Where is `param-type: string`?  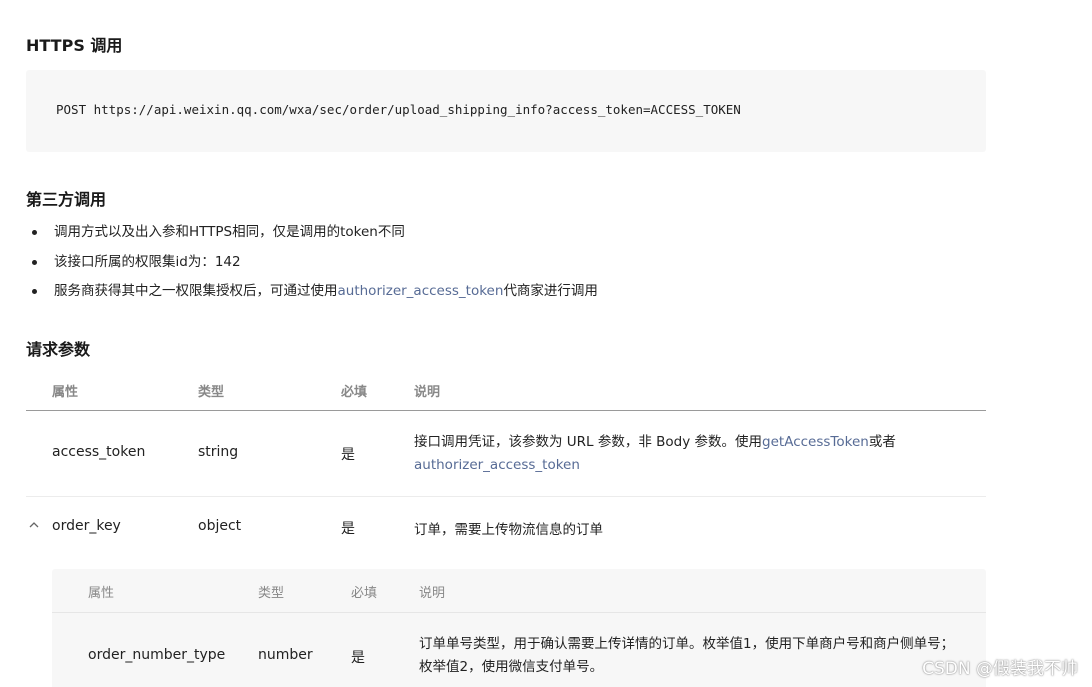
param-type: string is located at coordinates (218, 452).